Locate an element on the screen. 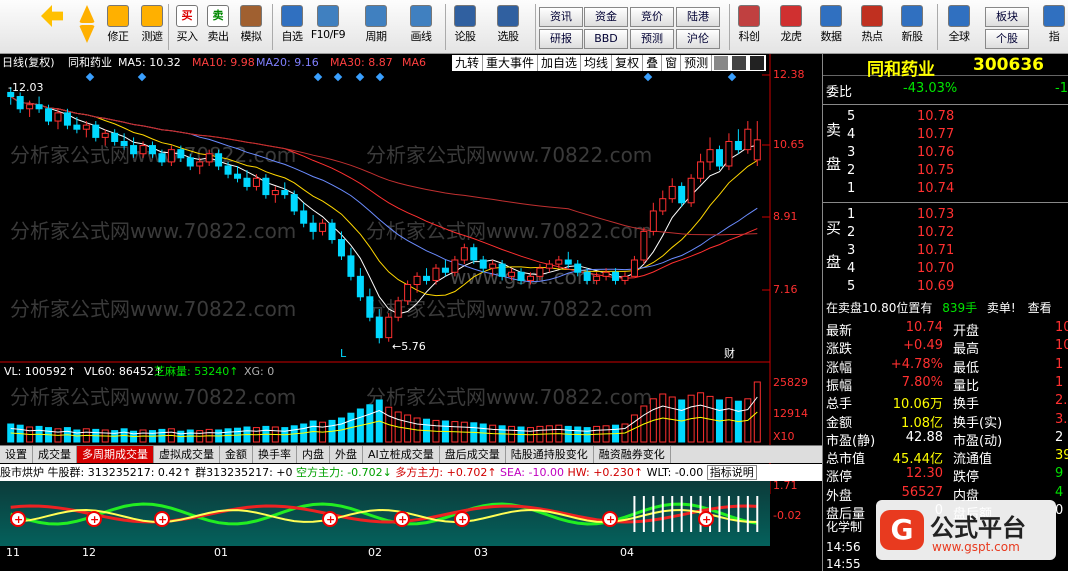 This screenshot has width=1068, height=571. toolbar-button-0: 修正 is located at coordinates (118, 27).